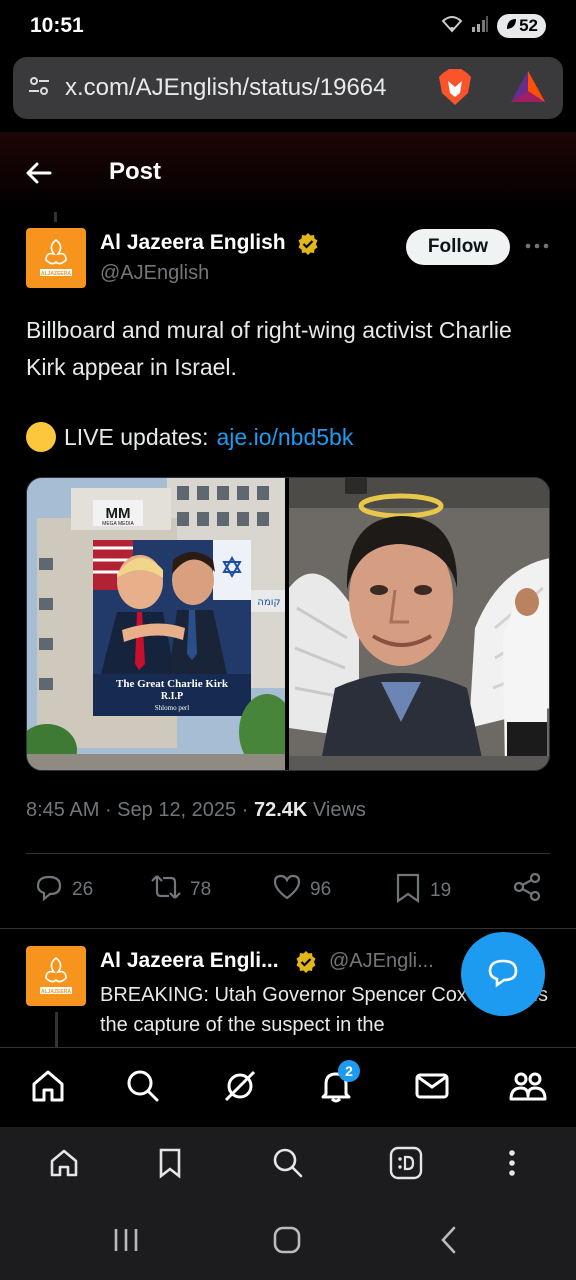 The height and width of the screenshot is (1280, 576). I want to click on post-meta: 8:45 AM · Sep 12, 2025 · 72.4K Views, so click(196, 810).